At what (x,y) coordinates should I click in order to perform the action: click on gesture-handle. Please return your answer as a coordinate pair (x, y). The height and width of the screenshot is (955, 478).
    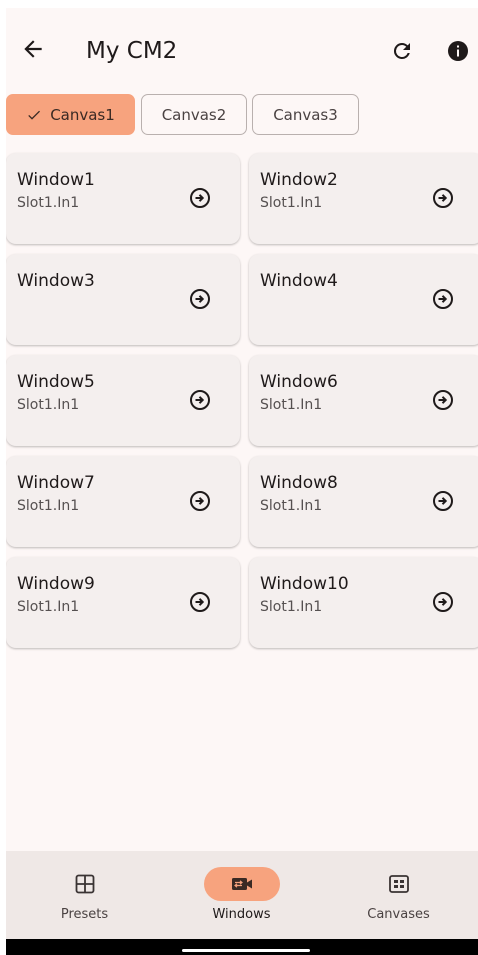
    Looking at the image, I should click on (246, 950).